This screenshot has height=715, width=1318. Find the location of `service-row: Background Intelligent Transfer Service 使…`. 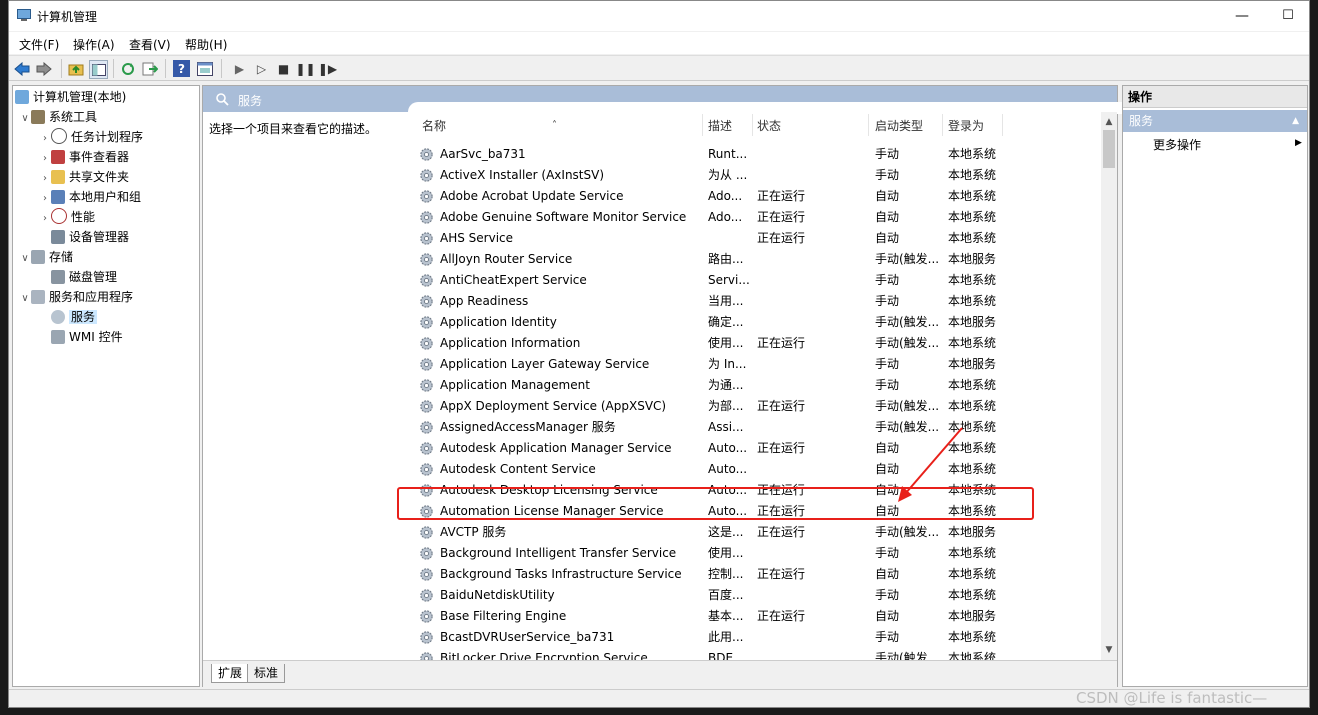

service-row: Background Intelligent Transfer Service 使… is located at coordinates (758, 553).